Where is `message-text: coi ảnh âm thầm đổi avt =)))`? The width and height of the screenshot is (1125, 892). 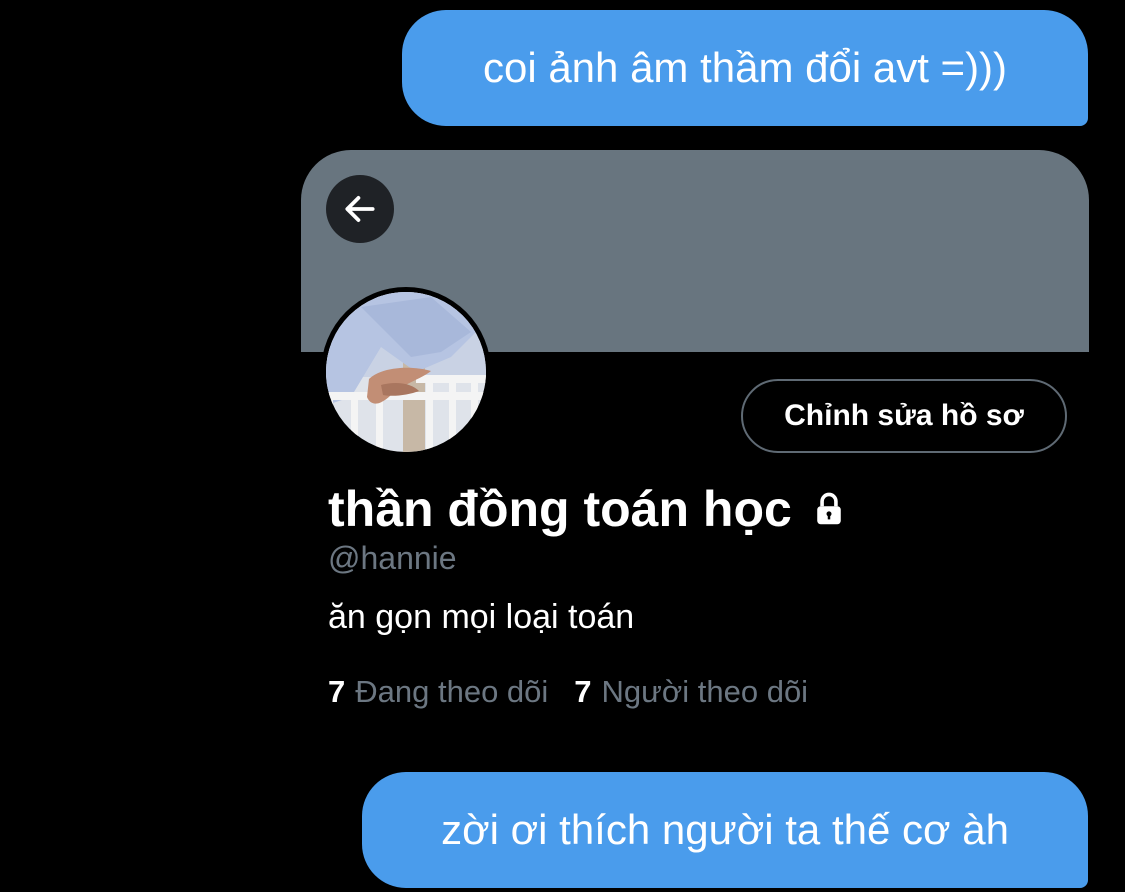 message-text: coi ảnh âm thầm đổi avt =))) is located at coordinates (745, 67).